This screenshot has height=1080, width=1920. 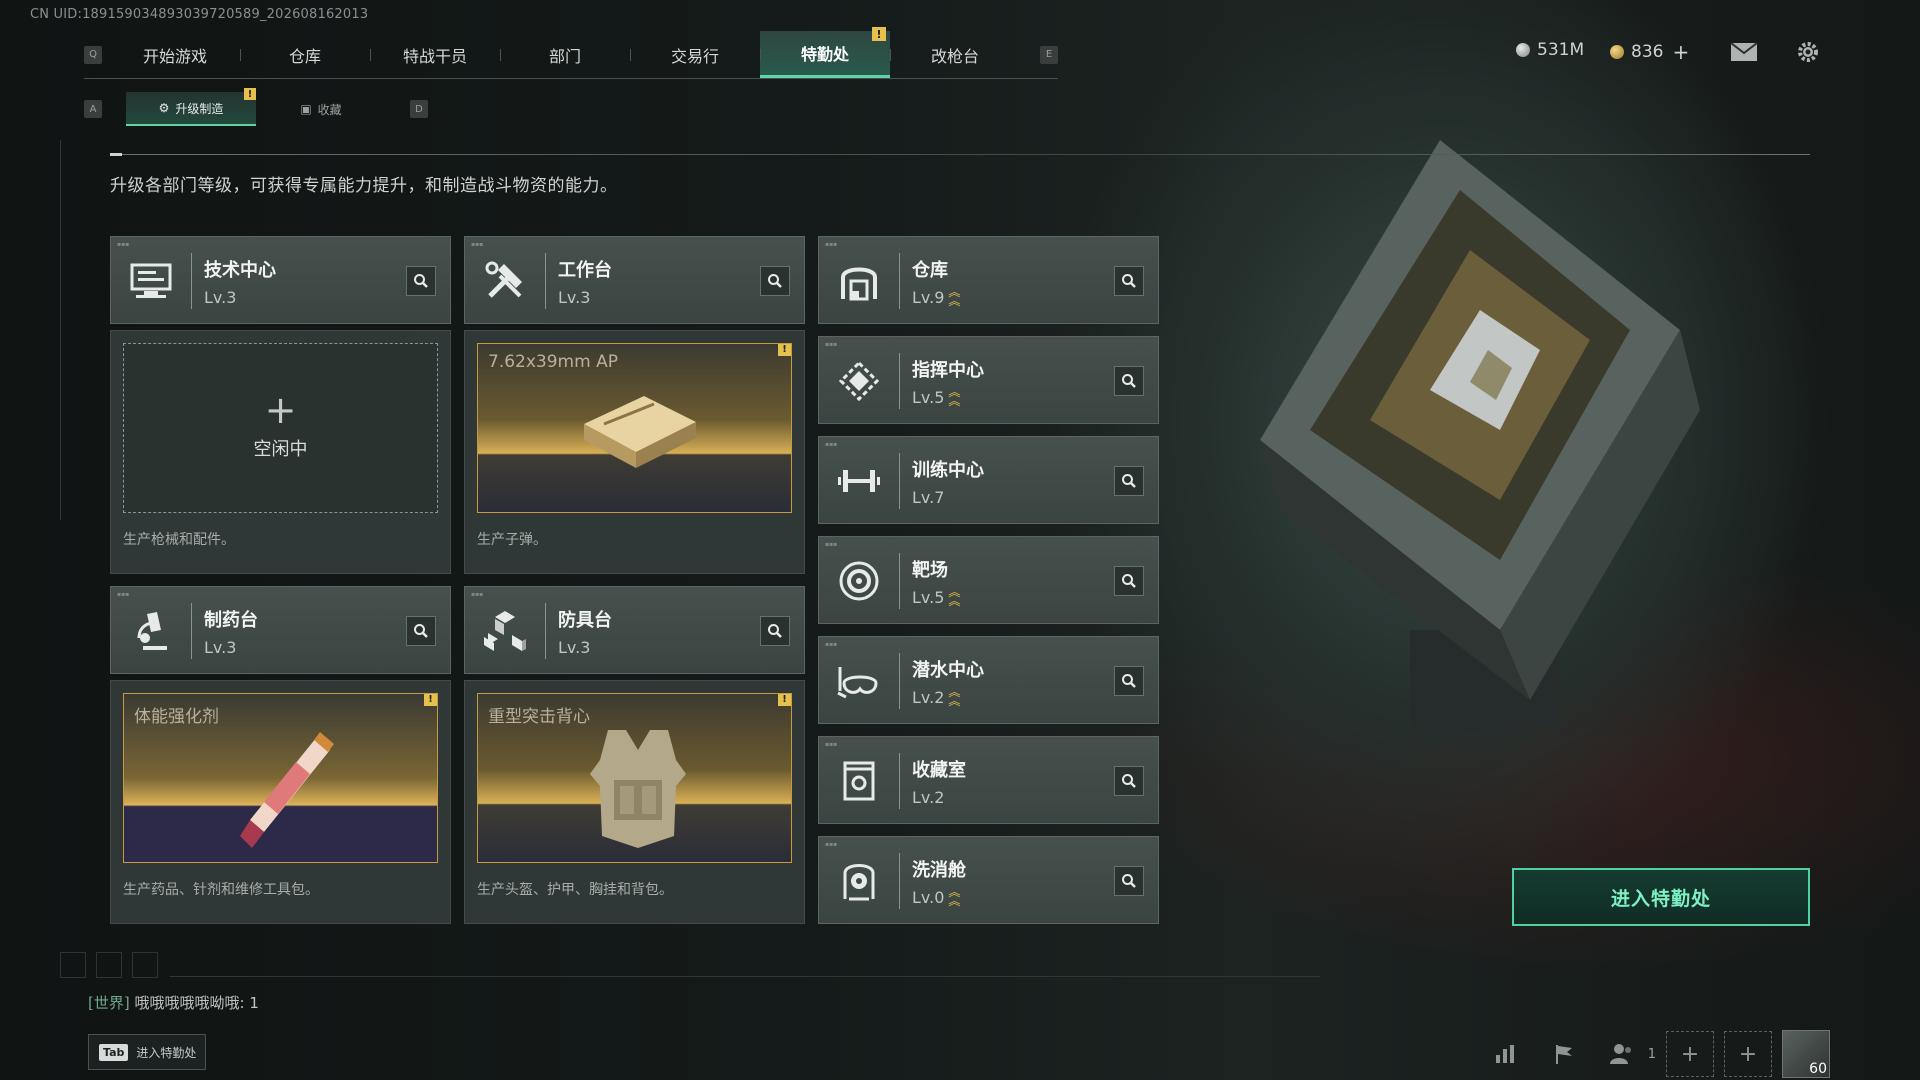 I want to click on craft-slot-vest: 重型突击背心 !, so click(x=634, y=778).